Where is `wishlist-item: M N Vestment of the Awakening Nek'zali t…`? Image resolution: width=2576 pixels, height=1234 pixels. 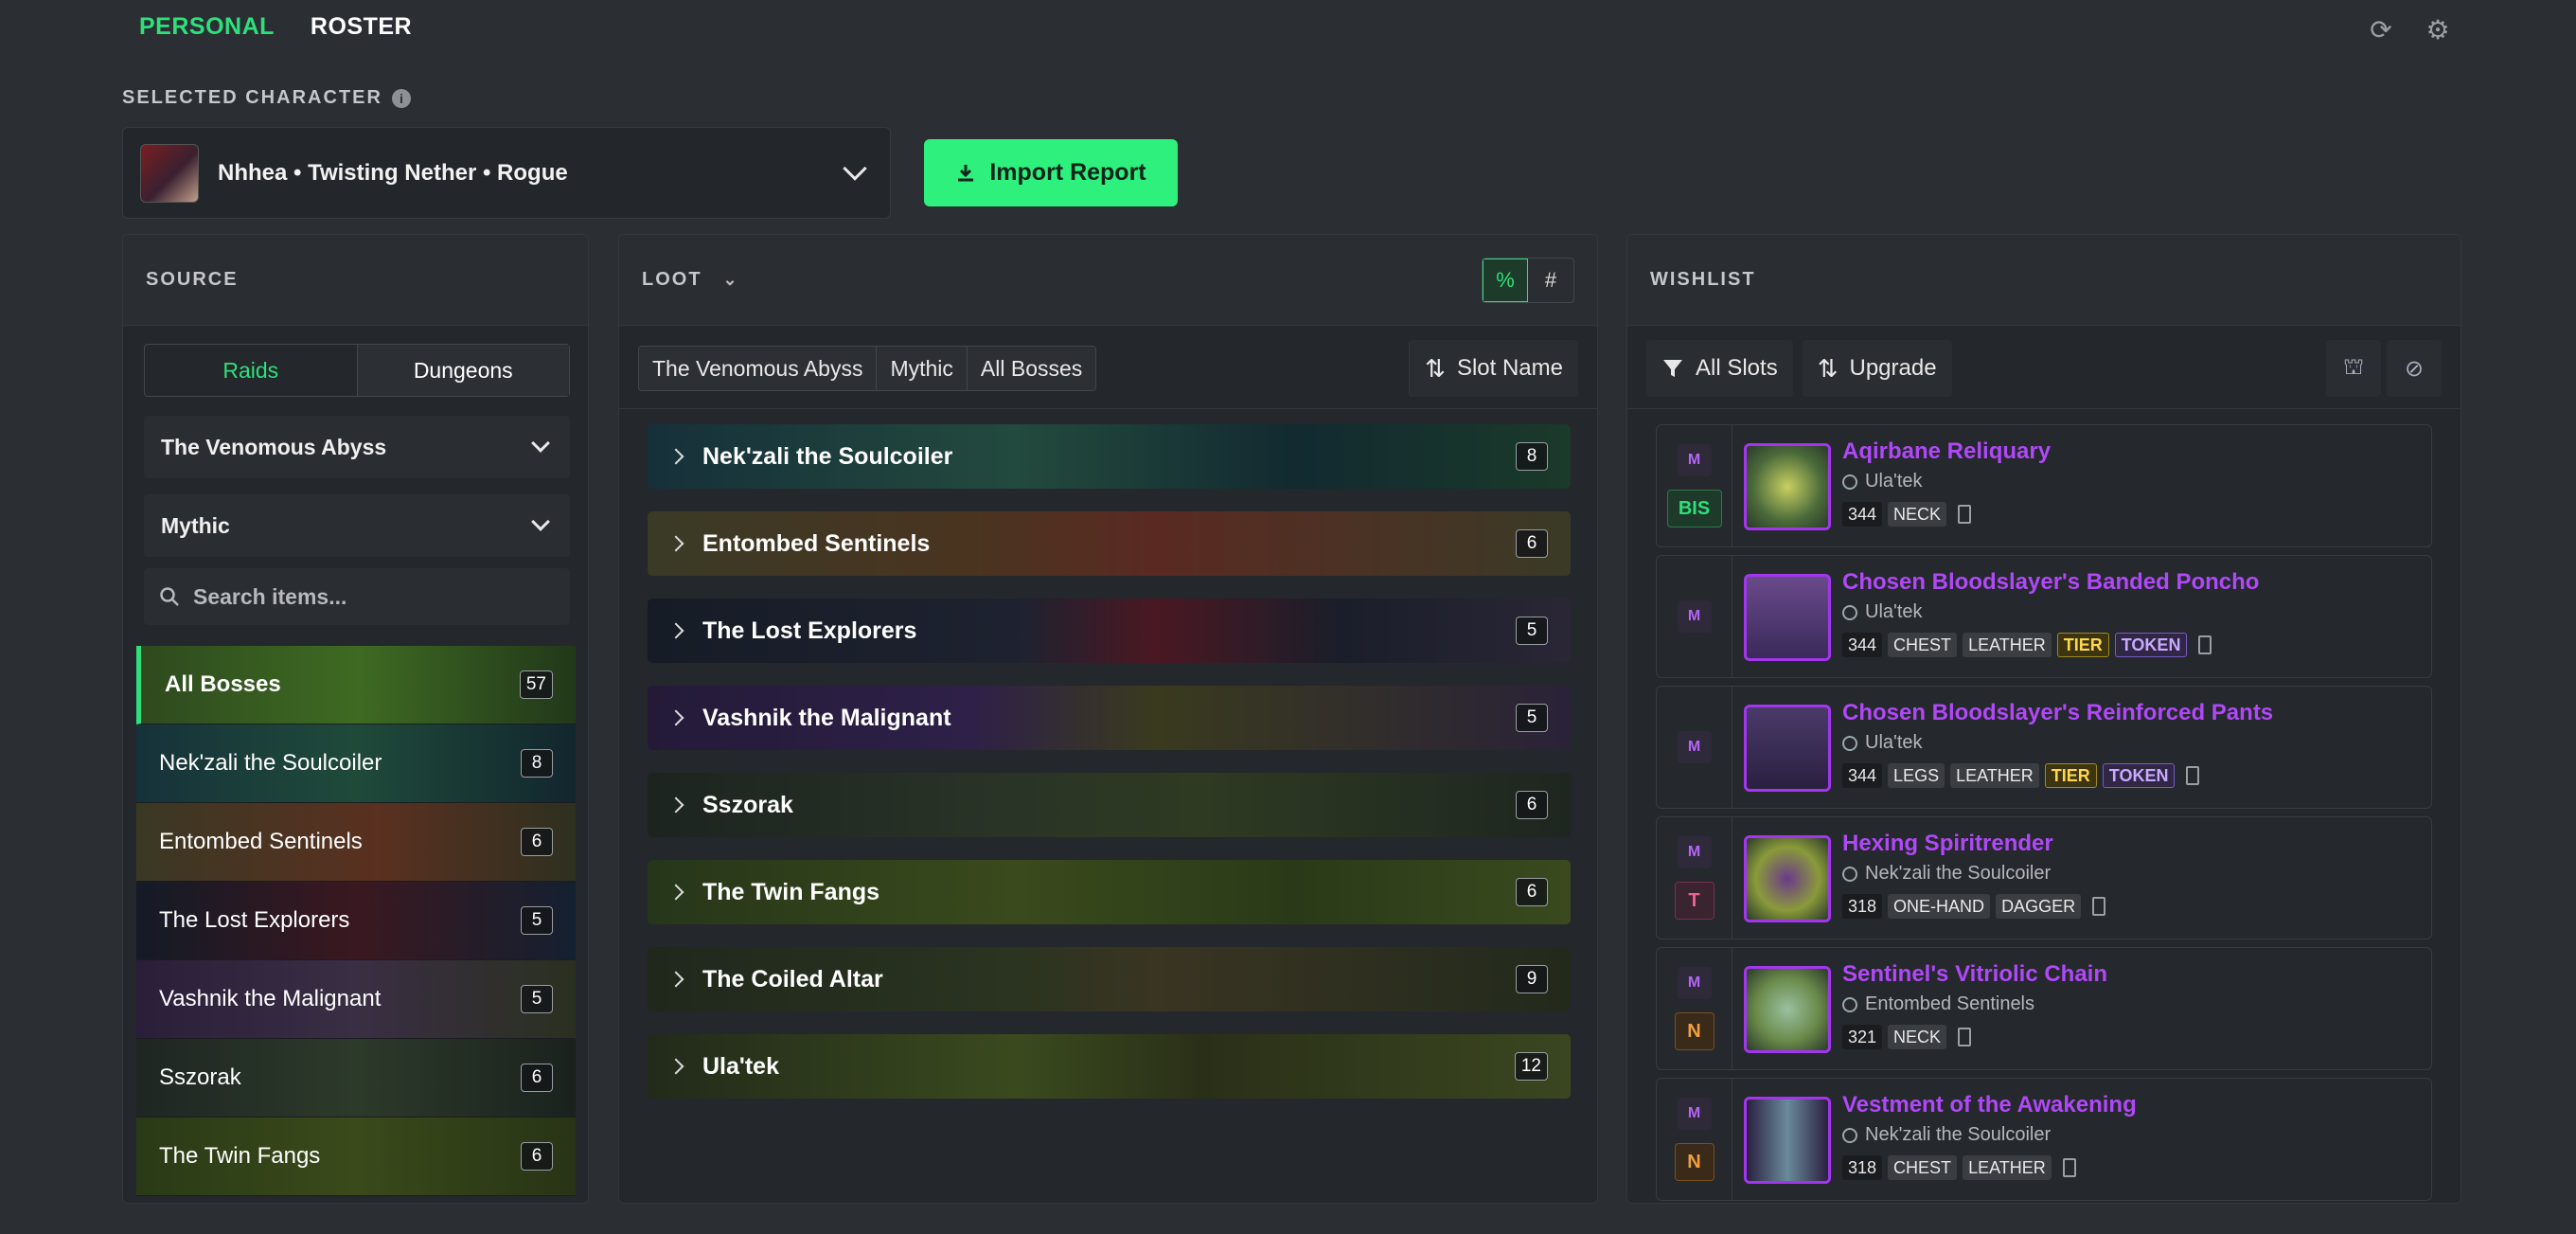 wishlist-item: M N Vestment of the Awakening Nek'zali t… is located at coordinates (2044, 1140).